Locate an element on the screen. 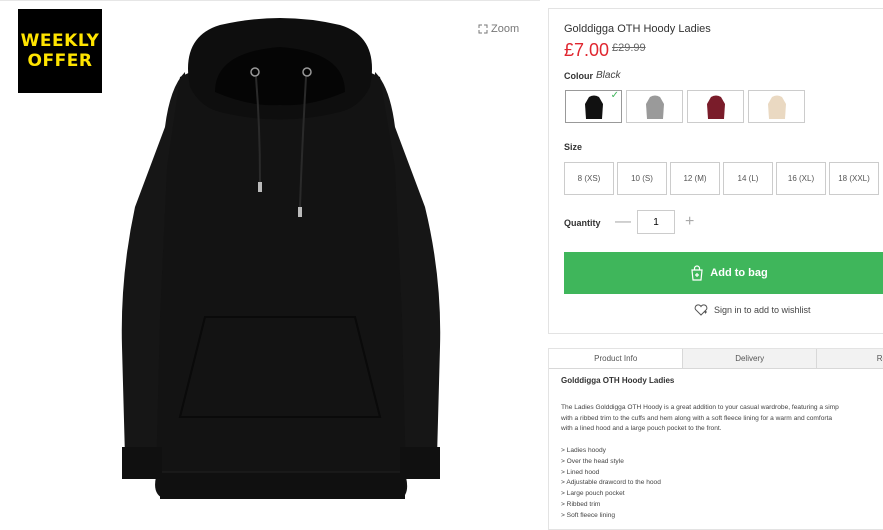  swatch-black: ✓ is located at coordinates (593, 106).